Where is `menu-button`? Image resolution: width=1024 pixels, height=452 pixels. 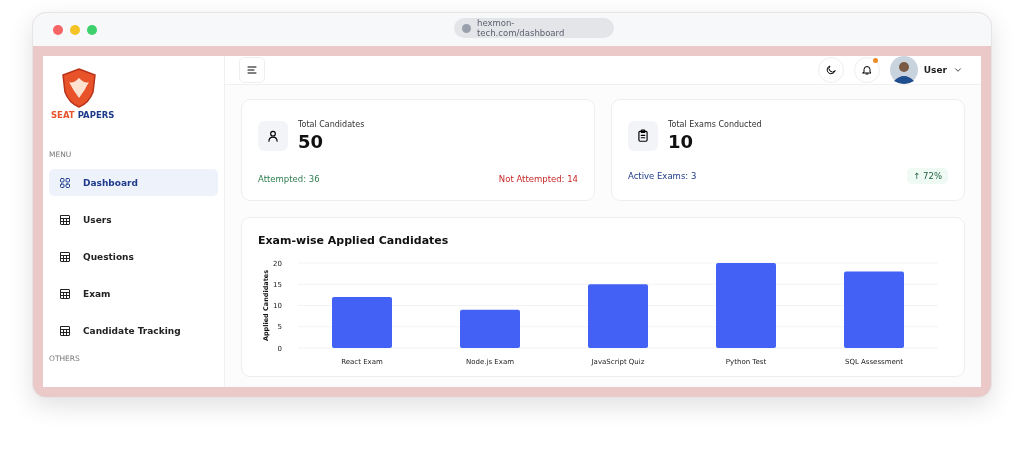 menu-button is located at coordinates (252, 70).